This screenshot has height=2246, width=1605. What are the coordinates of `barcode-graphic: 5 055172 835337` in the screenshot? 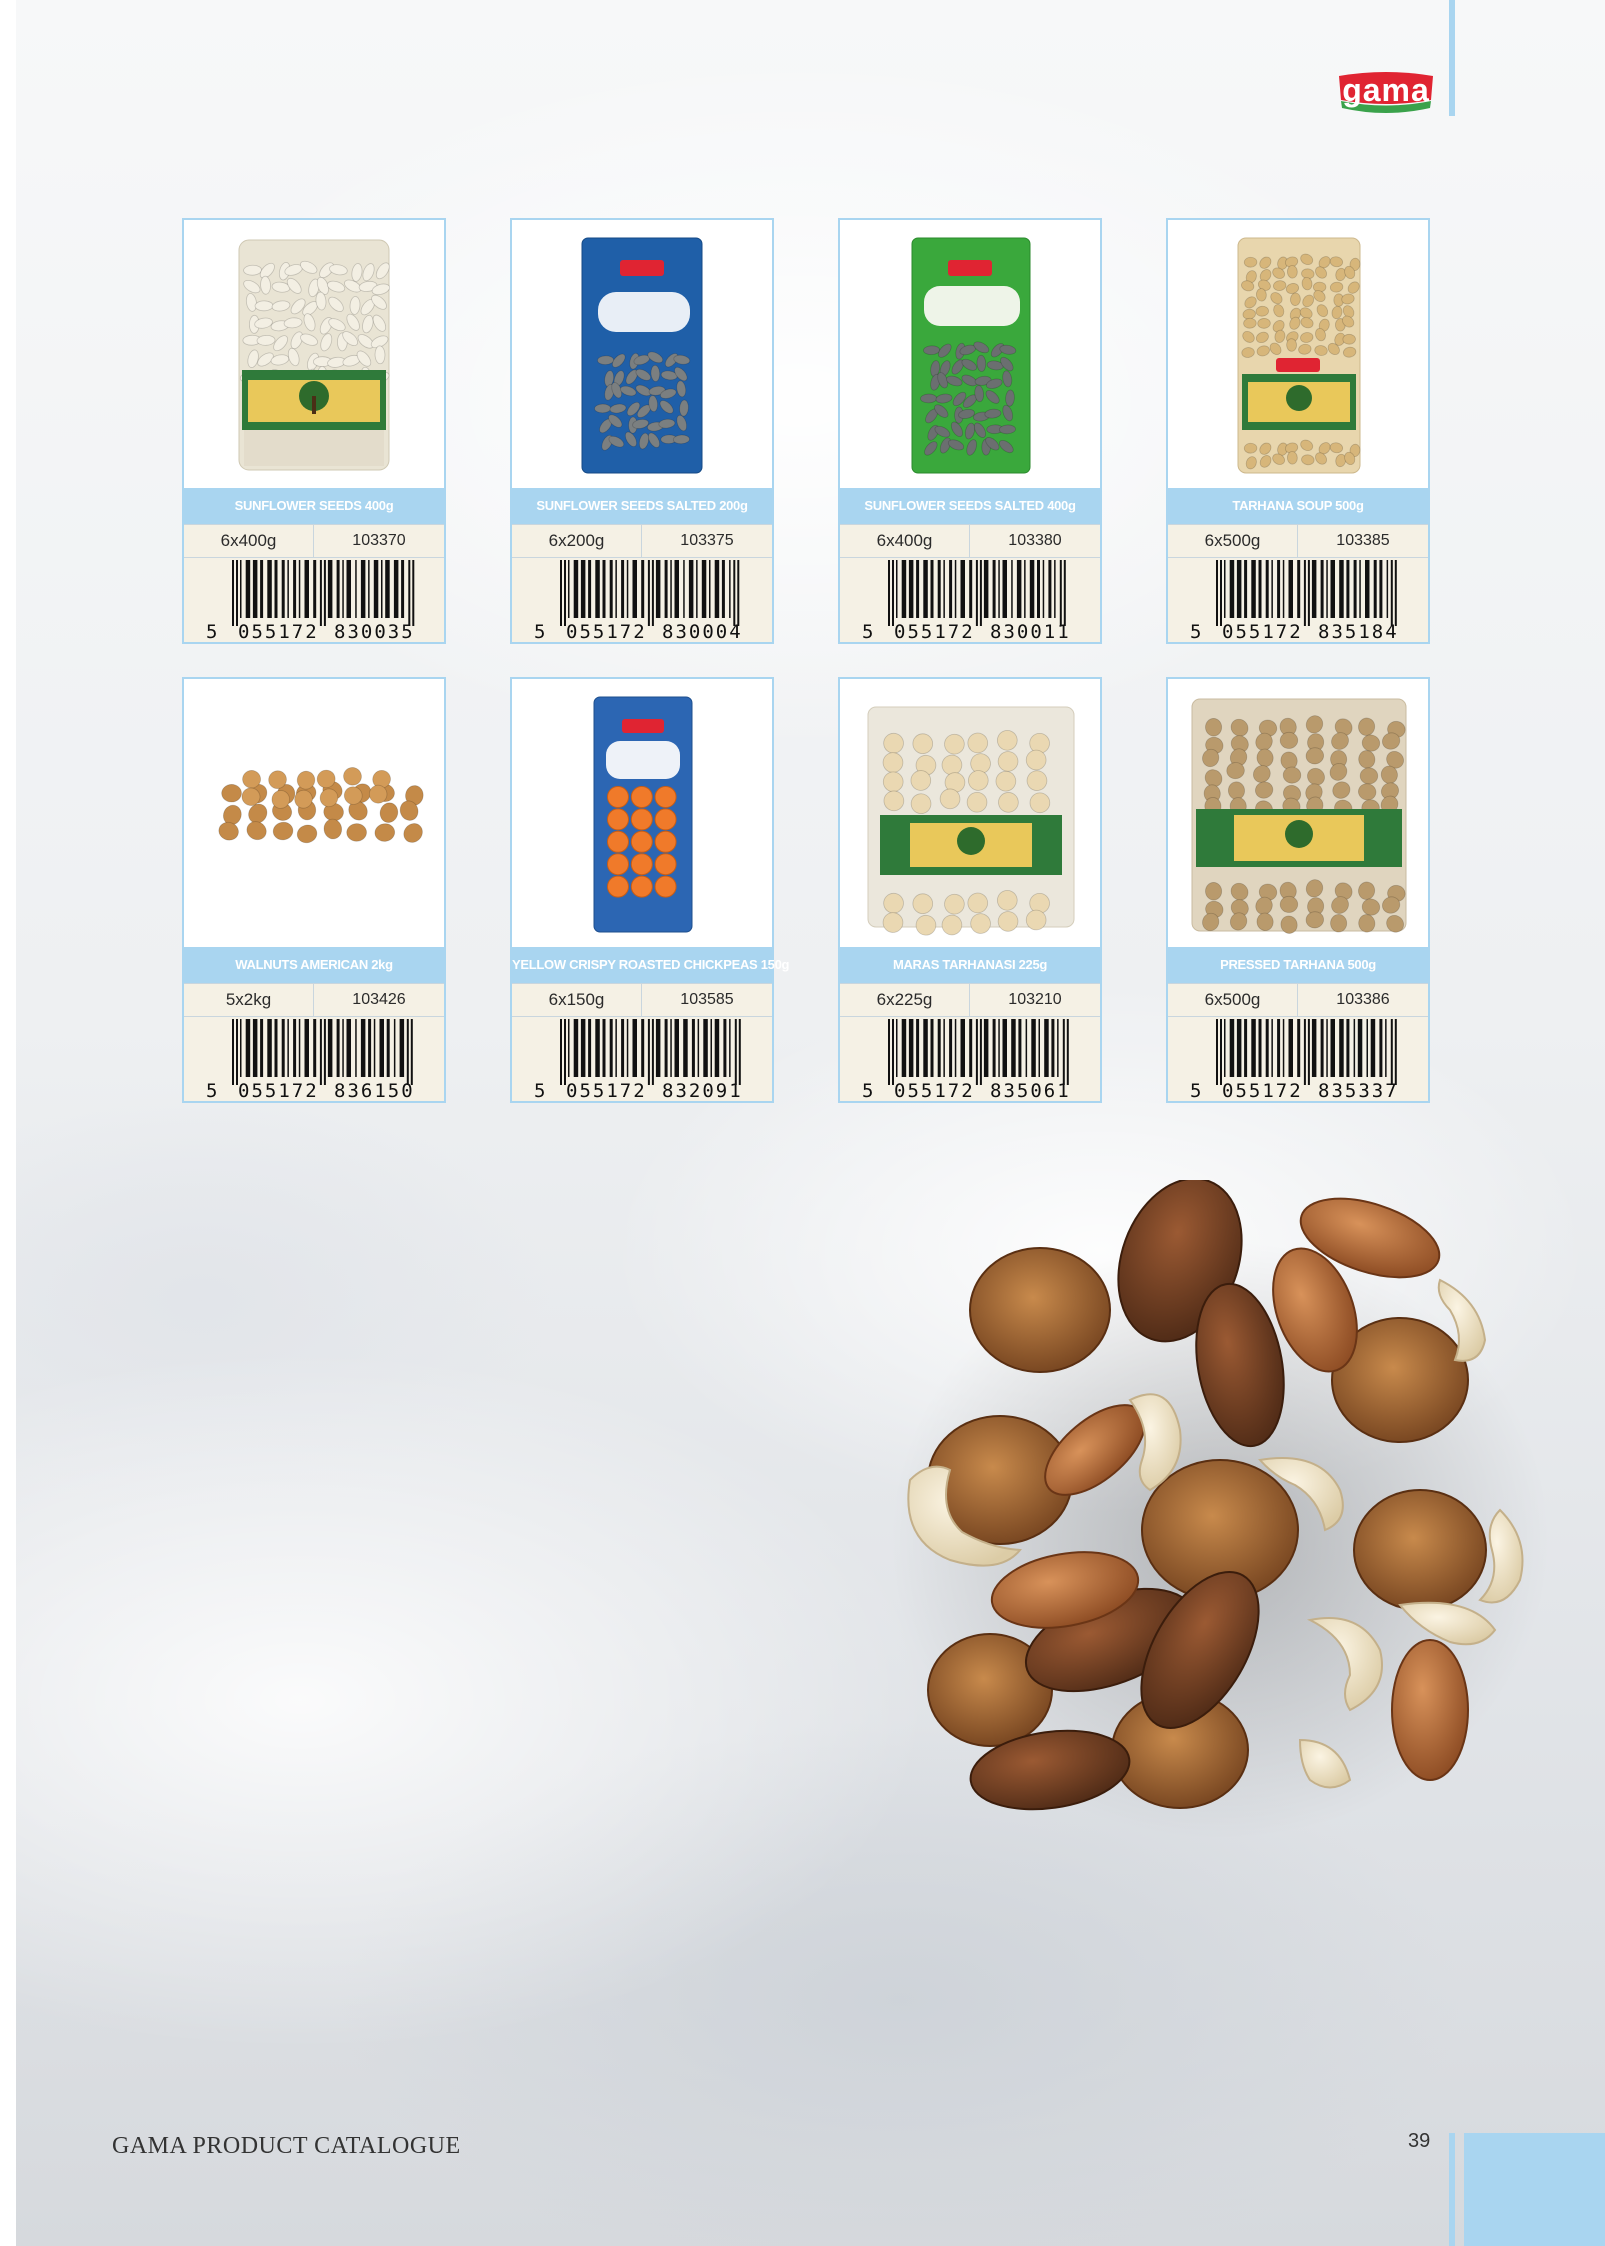 It's located at (1294, 1060).